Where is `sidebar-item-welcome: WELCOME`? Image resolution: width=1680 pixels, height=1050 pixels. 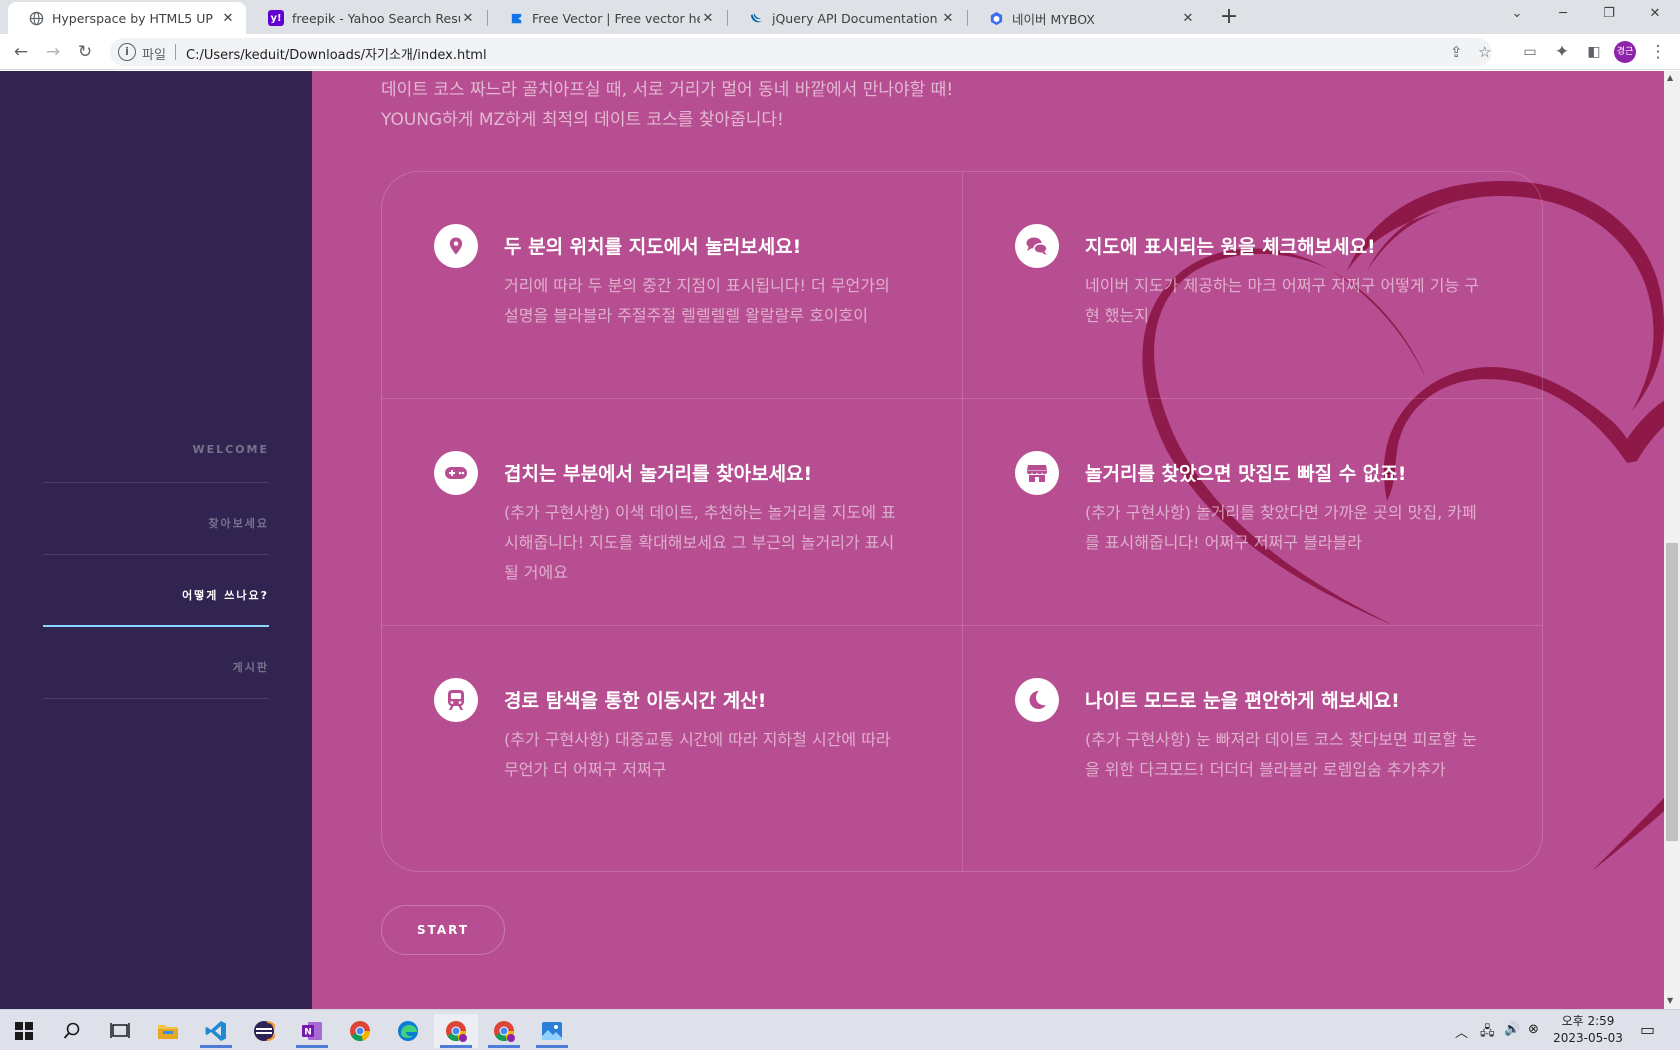 sidebar-item-welcome: WELCOME is located at coordinates (156, 447).